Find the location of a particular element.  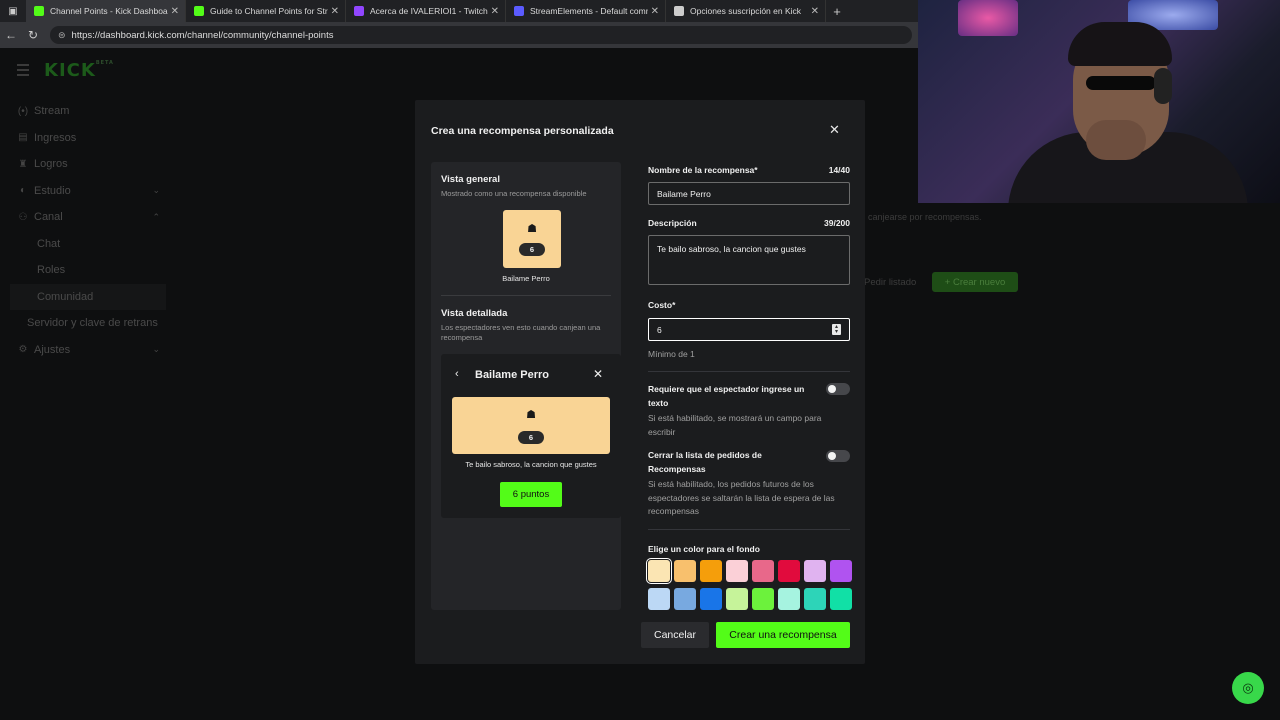

chevron-left-icon: ‹ is located at coordinates (457, 374).